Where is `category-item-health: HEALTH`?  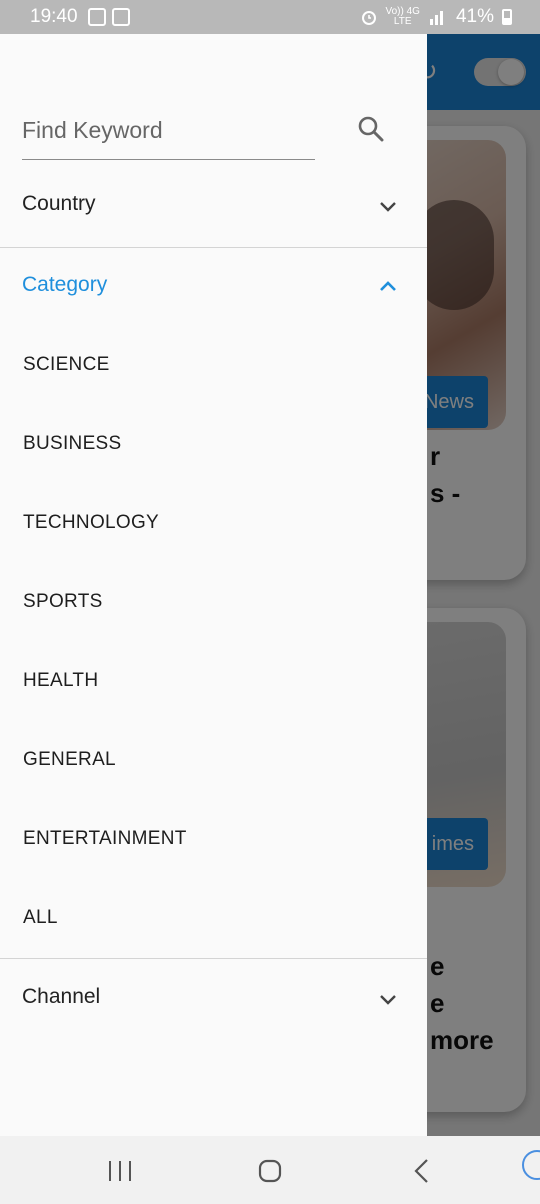
category-item-health: HEALTH is located at coordinates (213, 682).